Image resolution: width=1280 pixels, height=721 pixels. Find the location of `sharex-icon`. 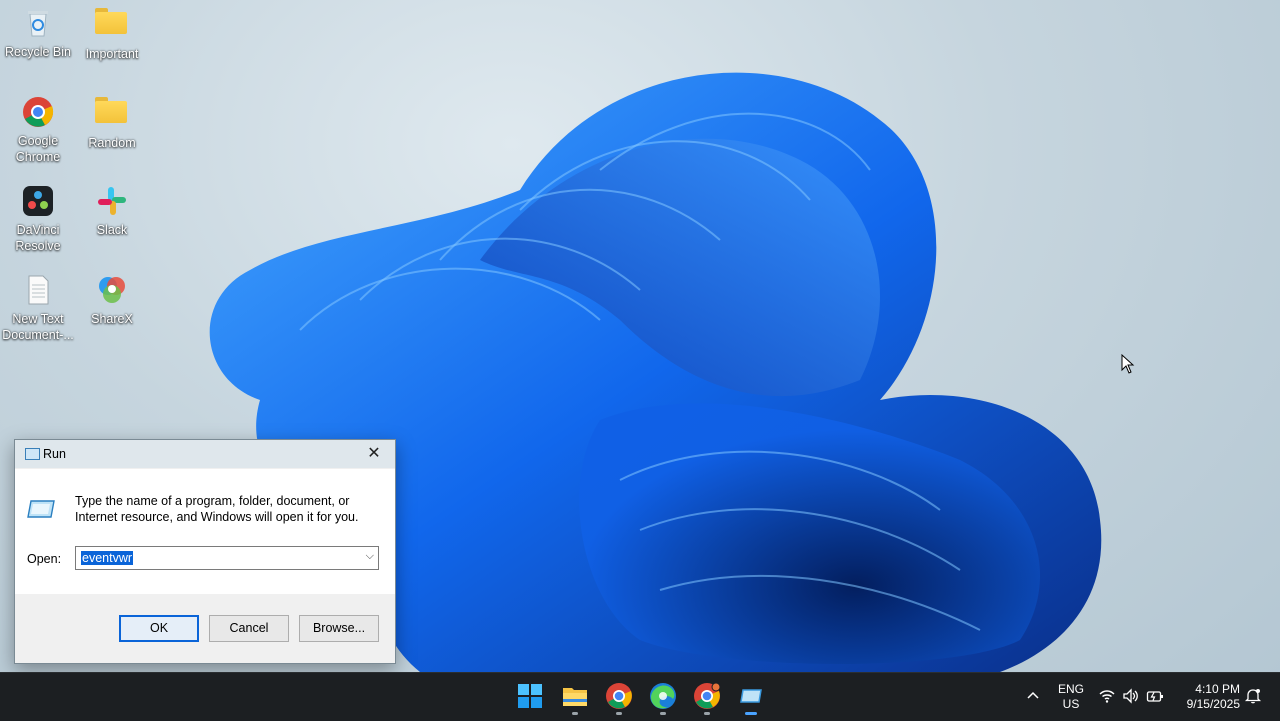

sharex-icon is located at coordinates (112, 290).